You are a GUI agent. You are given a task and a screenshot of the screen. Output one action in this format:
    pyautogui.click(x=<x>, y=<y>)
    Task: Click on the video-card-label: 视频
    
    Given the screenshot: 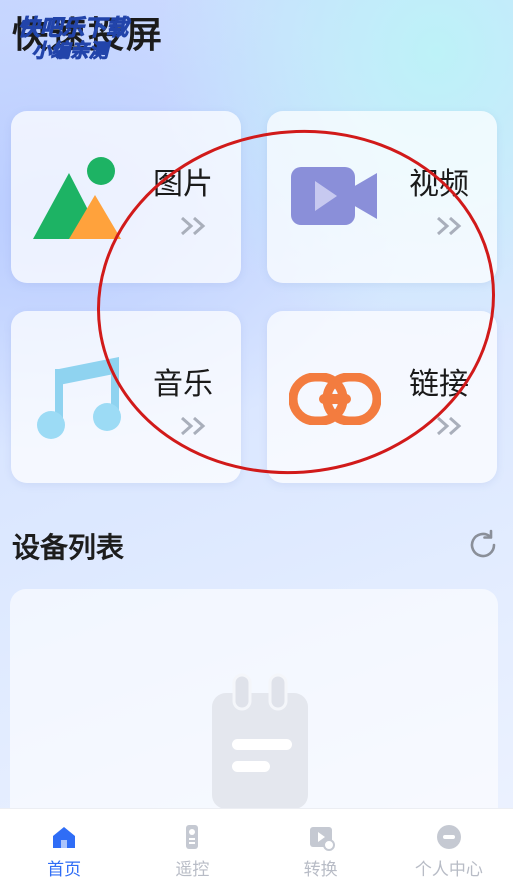 What is the action you would take?
    pyautogui.click(x=439, y=184)
    